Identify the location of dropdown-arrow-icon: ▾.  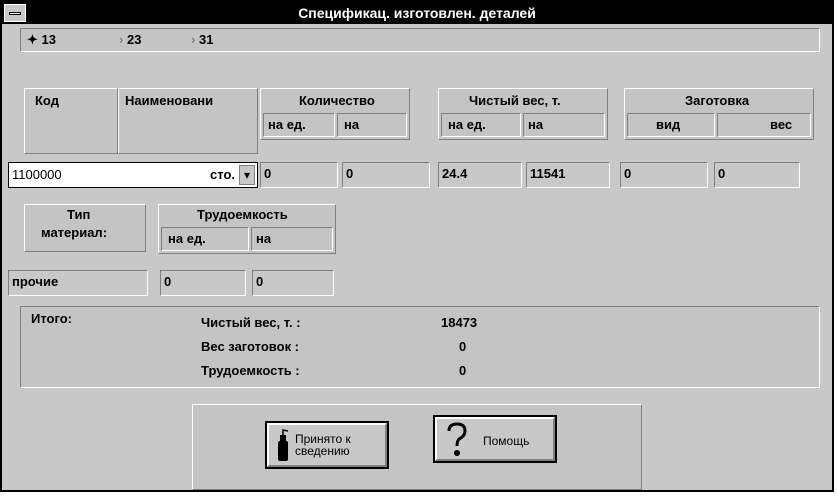
(247, 175).